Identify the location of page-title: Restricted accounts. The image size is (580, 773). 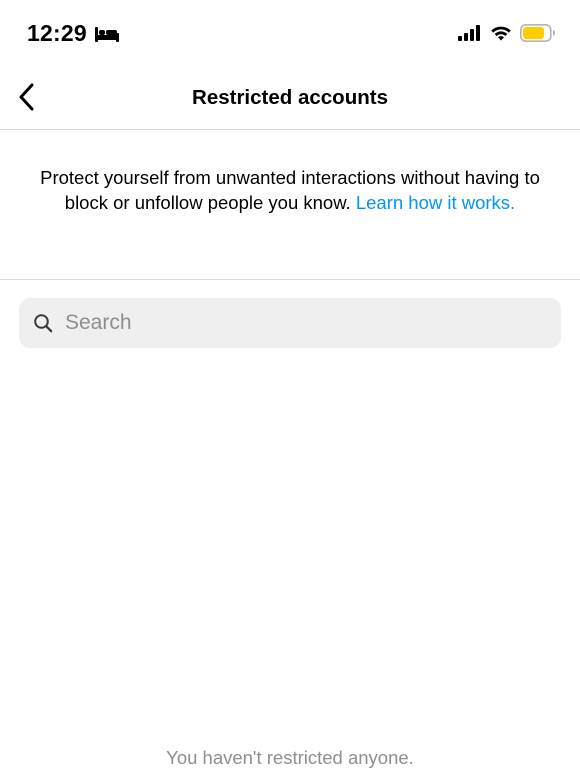
(290, 97).